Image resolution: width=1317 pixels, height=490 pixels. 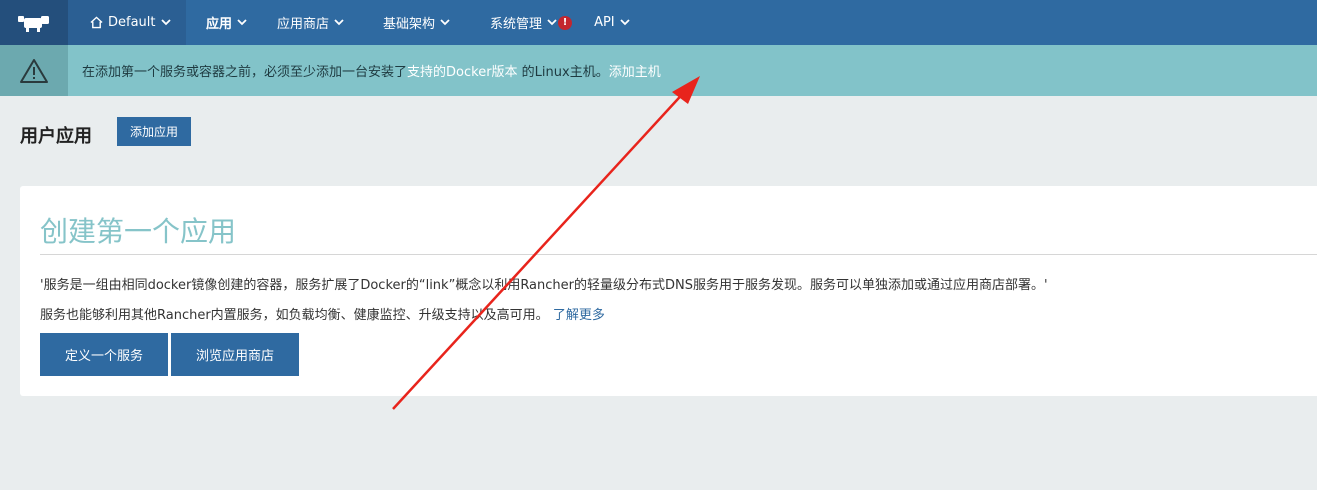 What do you see at coordinates (303, 24) in the screenshot?
I see `nav-item-label: 应用商店` at bounding box center [303, 24].